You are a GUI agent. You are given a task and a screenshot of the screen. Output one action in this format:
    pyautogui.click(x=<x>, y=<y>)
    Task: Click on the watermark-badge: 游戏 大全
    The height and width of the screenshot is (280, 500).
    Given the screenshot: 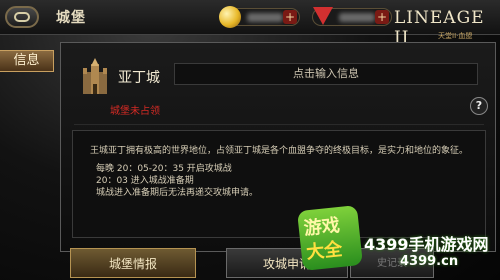 What is the action you would take?
    pyautogui.click(x=330, y=238)
    